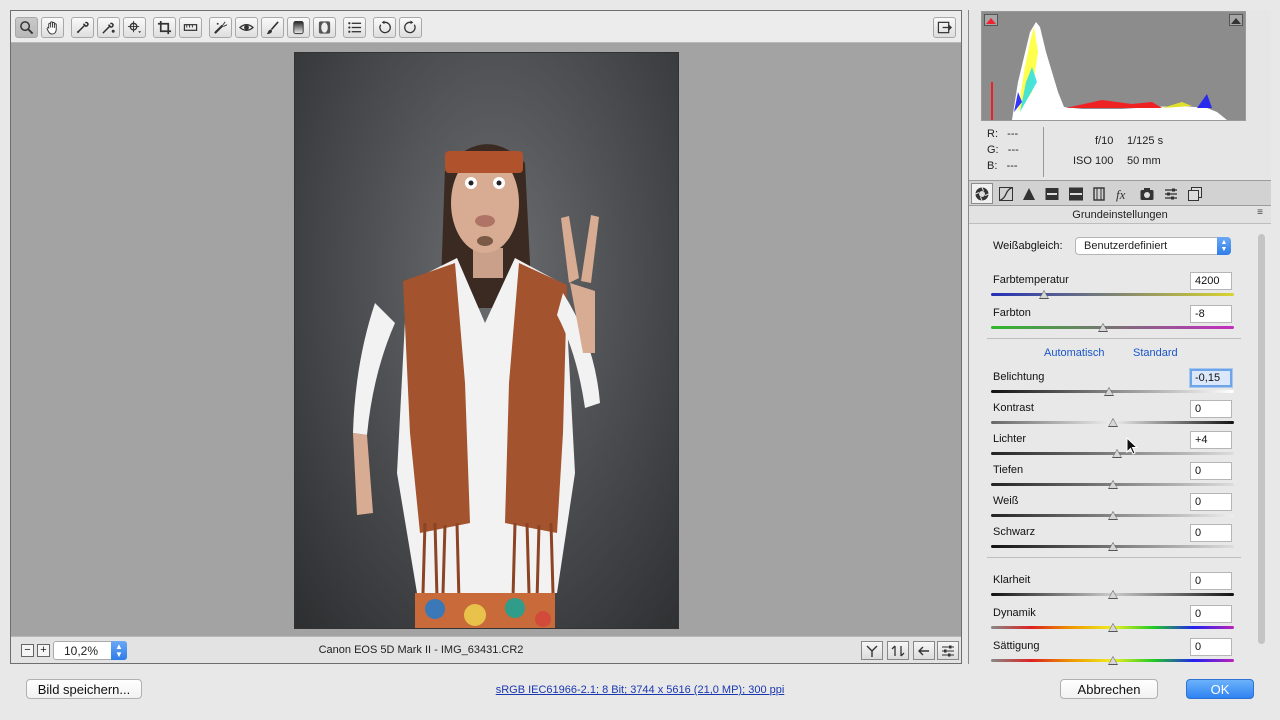 Image resolution: width=1280 pixels, height=720 pixels. I want to click on hand-tool-button, so click(52, 27).